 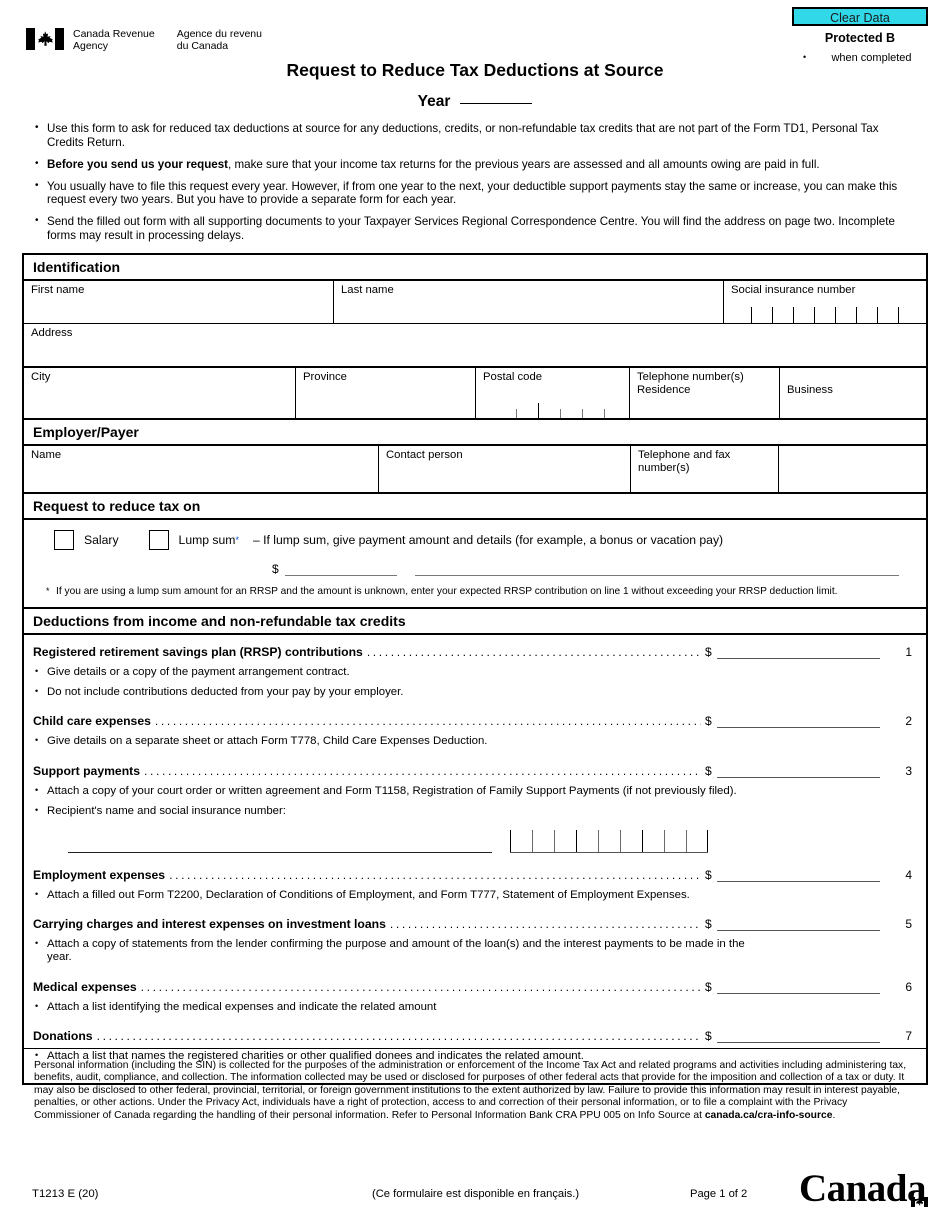 What do you see at coordinates (825, 302) in the screenshot?
I see `sin-field: Social insurance number` at bounding box center [825, 302].